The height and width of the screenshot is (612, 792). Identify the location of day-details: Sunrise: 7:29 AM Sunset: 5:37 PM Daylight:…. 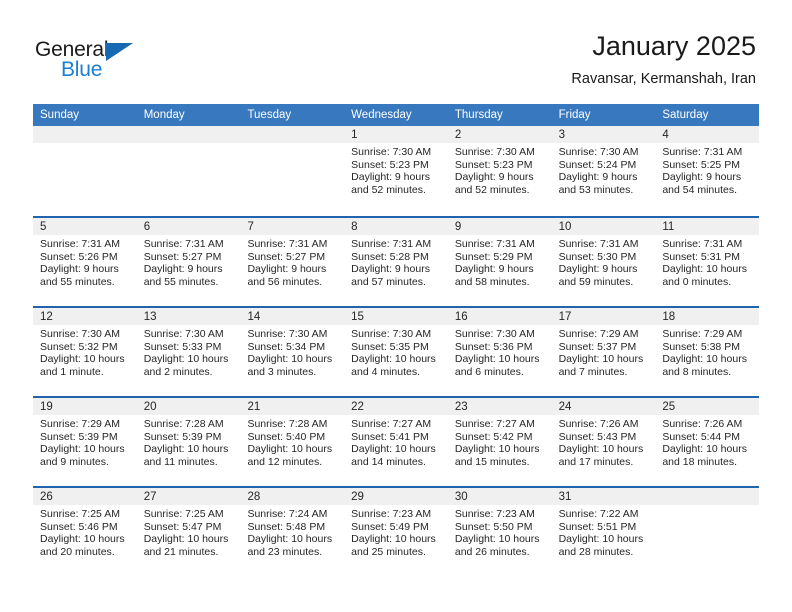
(604, 351).